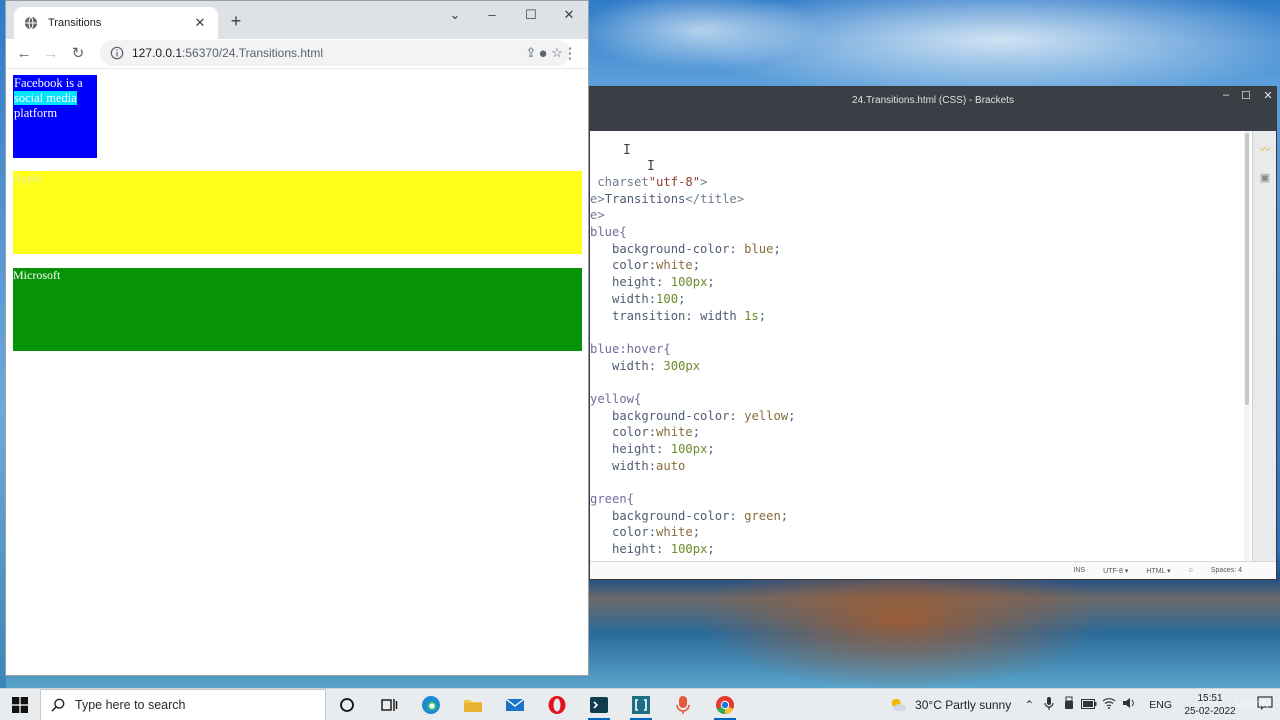 This screenshot has height=720, width=1280. Describe the element at coordinates (200, 23) in the screenshot. I see `tab-close-icon: ✕` at that location.